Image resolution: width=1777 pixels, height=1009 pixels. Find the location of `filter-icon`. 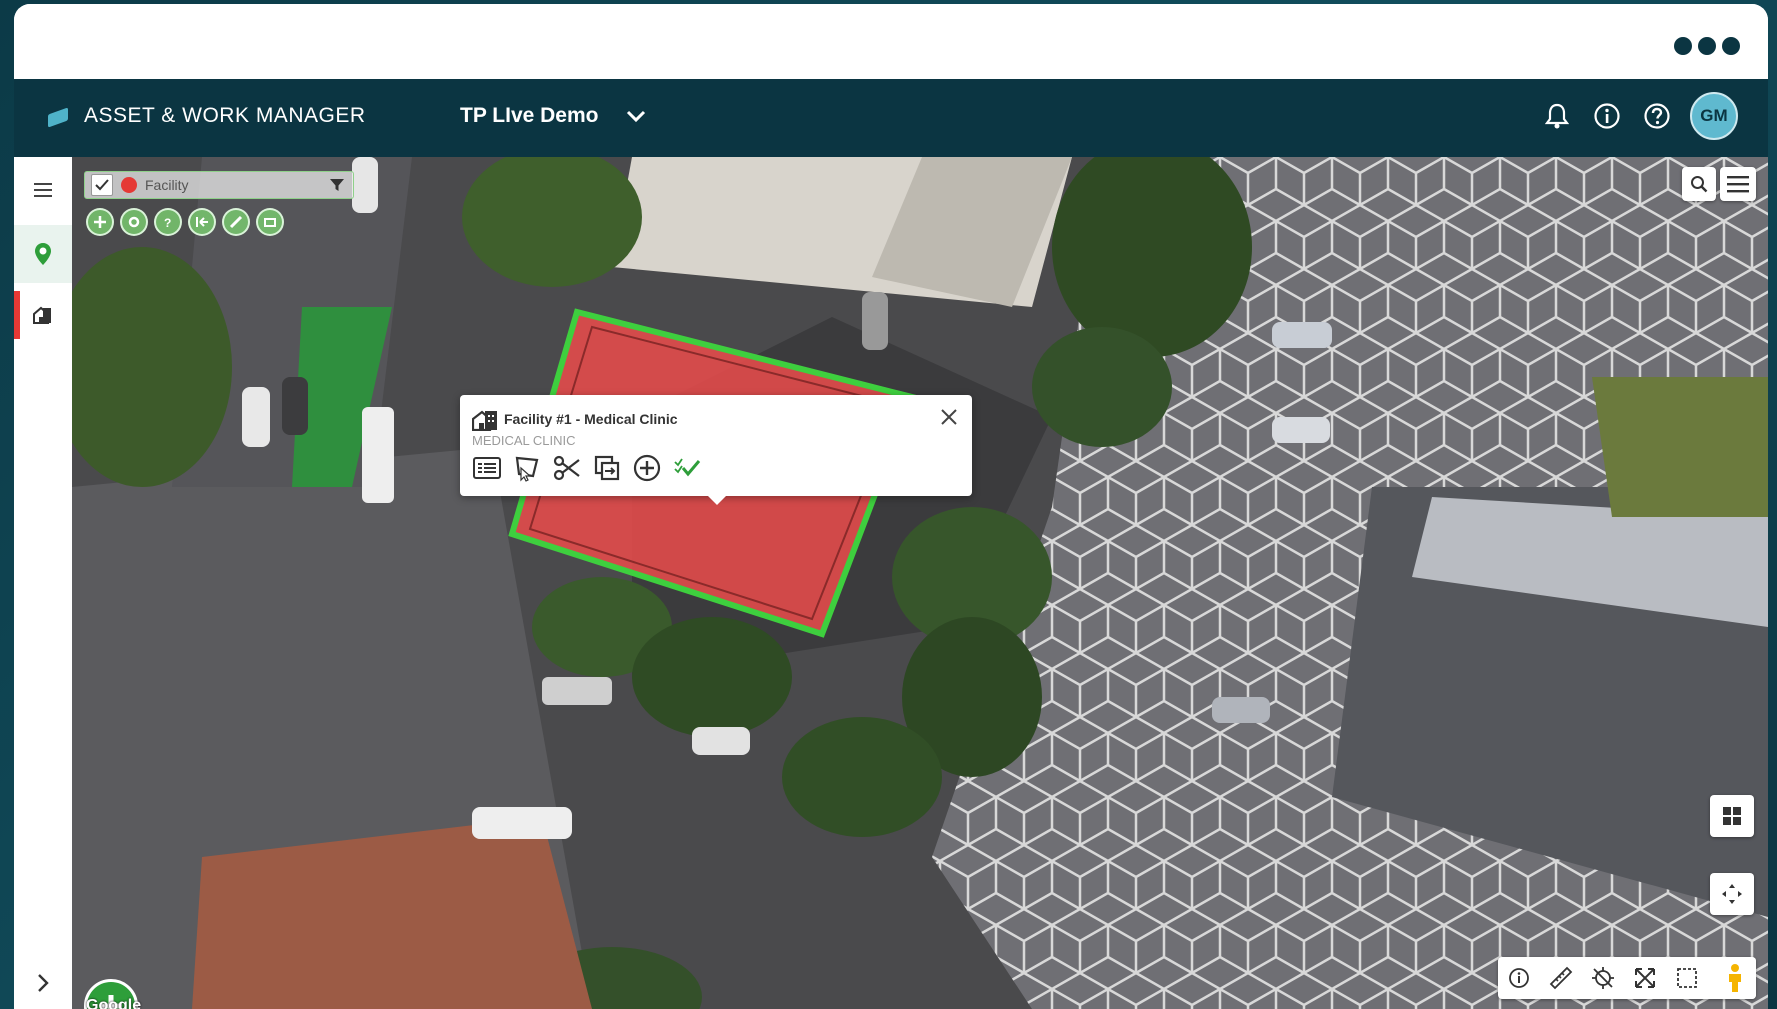

filter-icon is located at coordinates (337, 185).